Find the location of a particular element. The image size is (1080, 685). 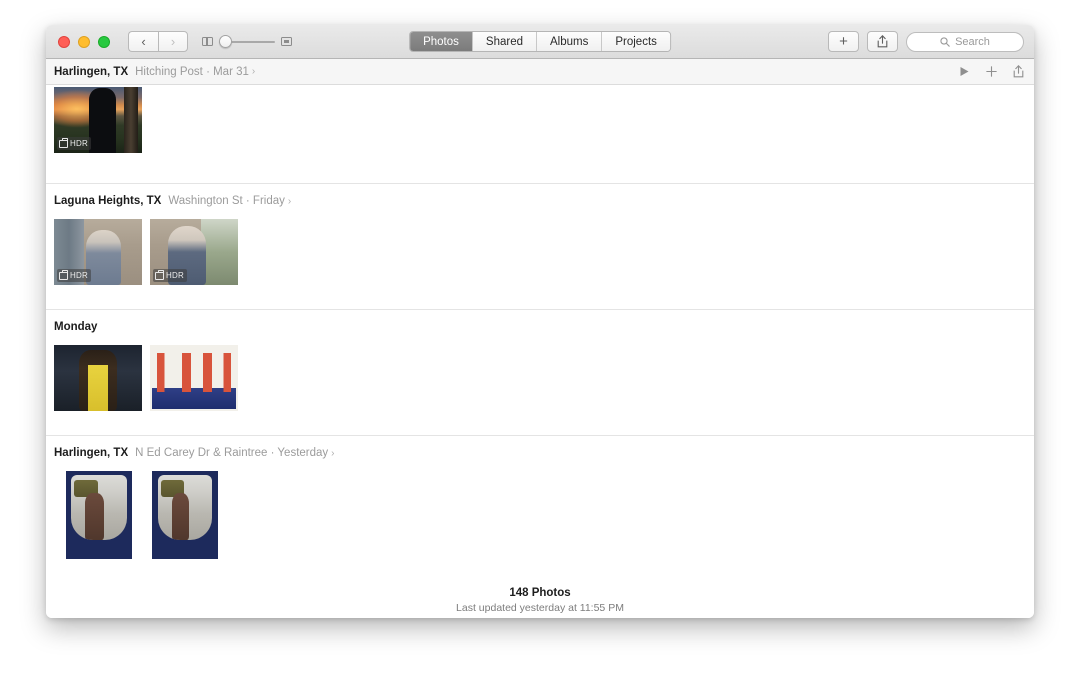

sticky-header-actions is located at coordinates (991, 71).